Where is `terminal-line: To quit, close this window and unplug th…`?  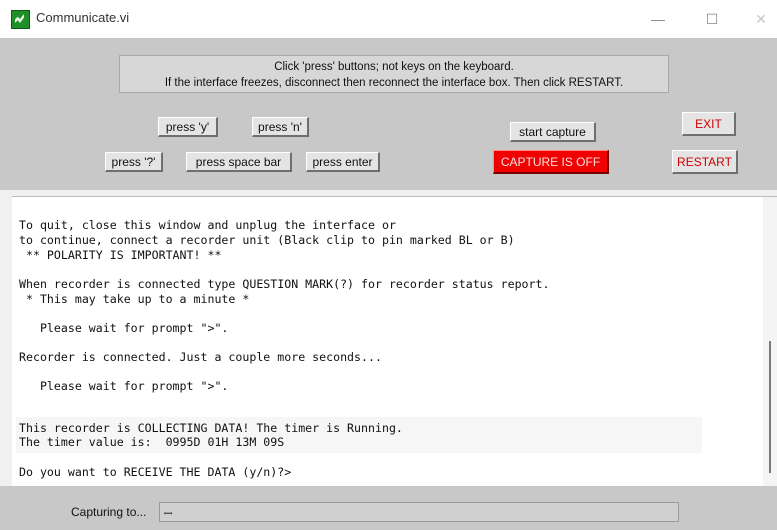
terminal-line: To quit, close this window and unplug th… is located at coordinates (207, 225).